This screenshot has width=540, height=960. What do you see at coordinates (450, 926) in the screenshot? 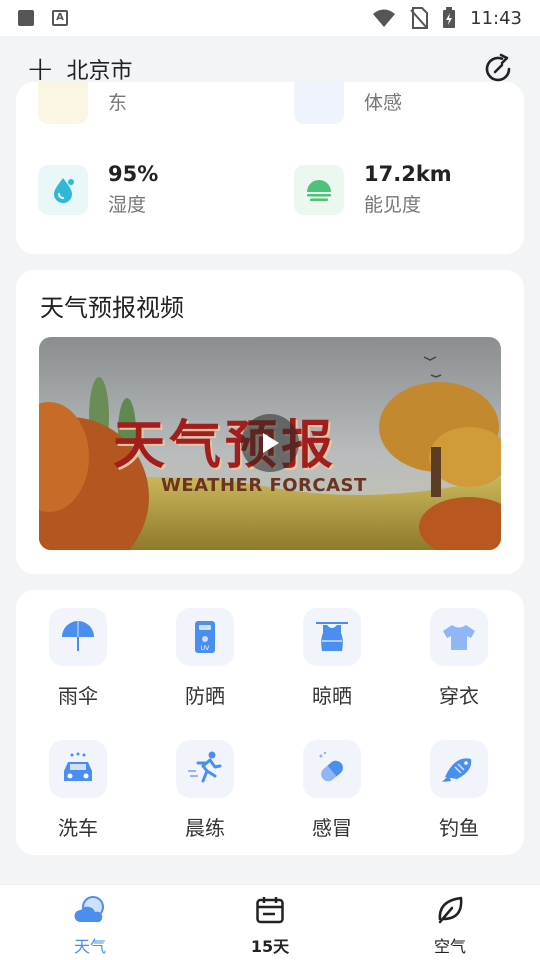
I see `tab-air: 空气` at bounding box center [450, 926].